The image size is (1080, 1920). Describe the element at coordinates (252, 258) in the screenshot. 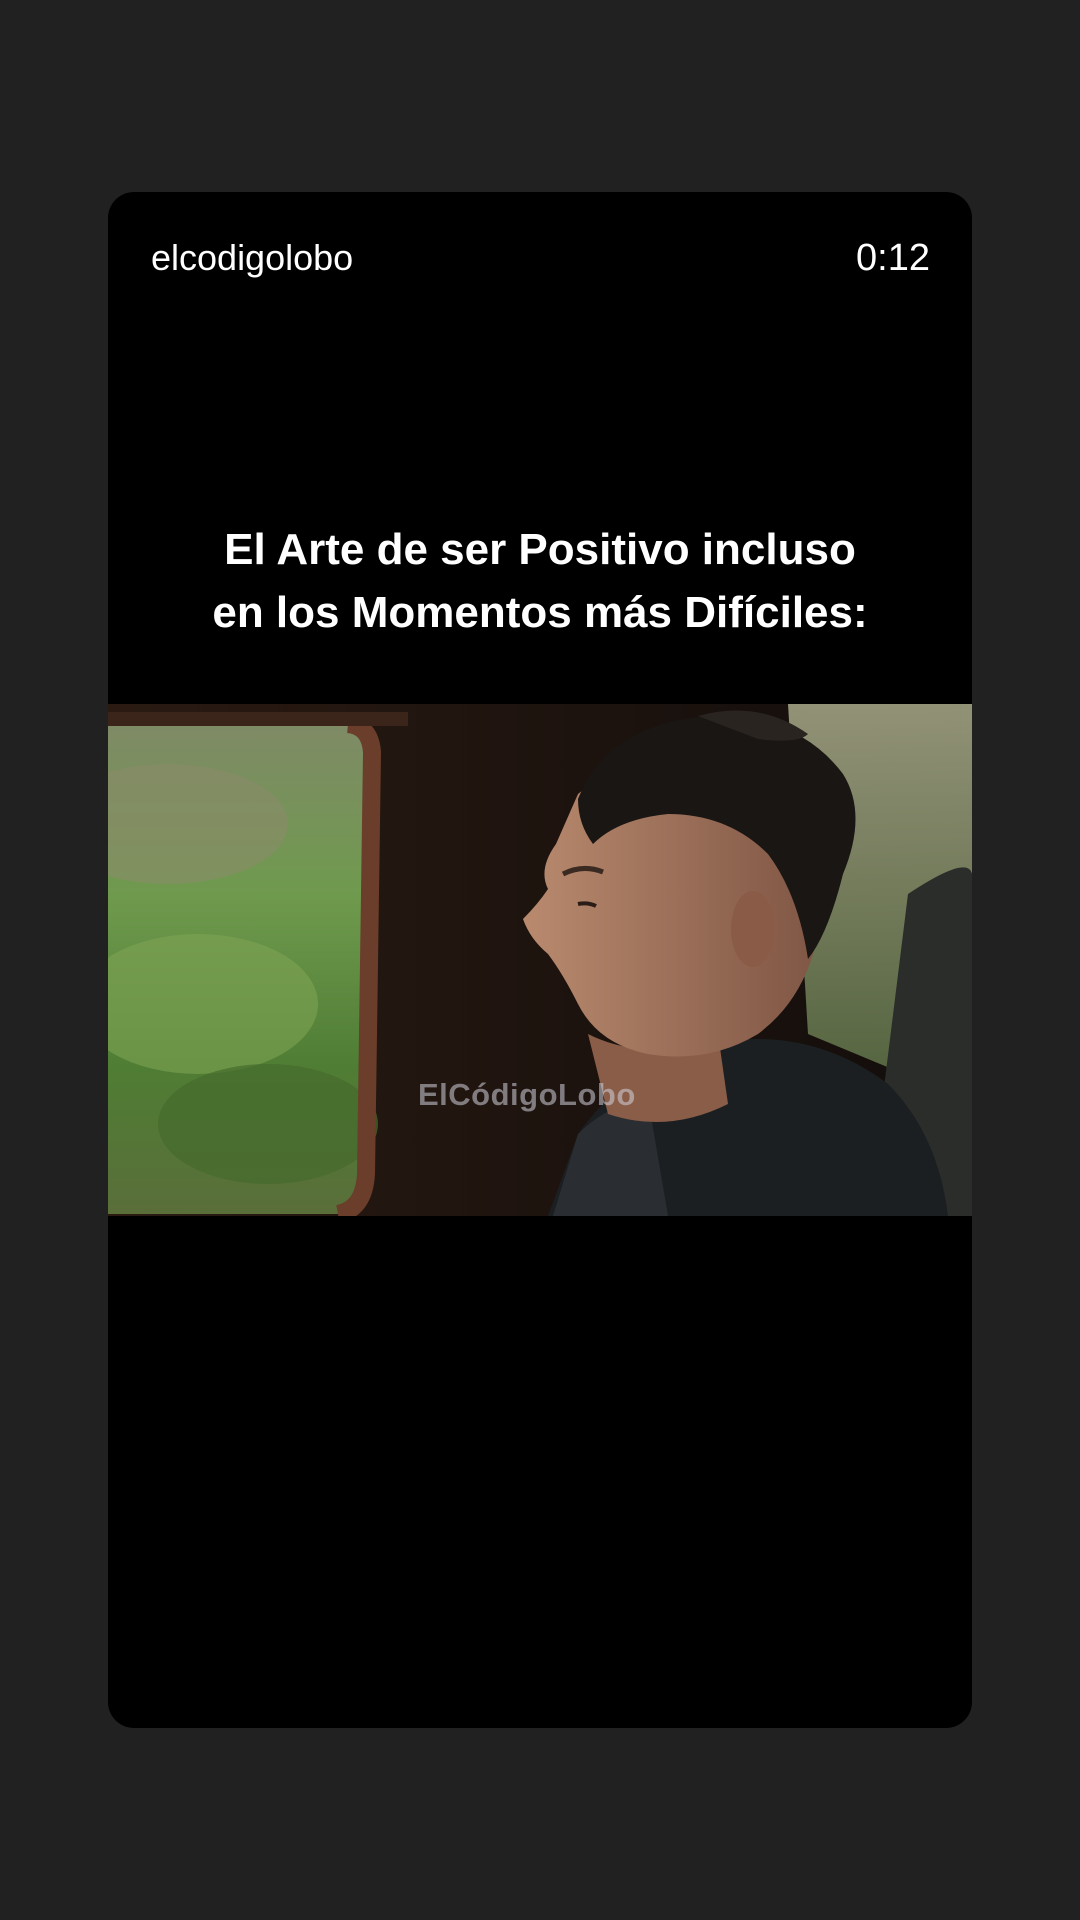

I see `username: elcodigolobo` at that location.